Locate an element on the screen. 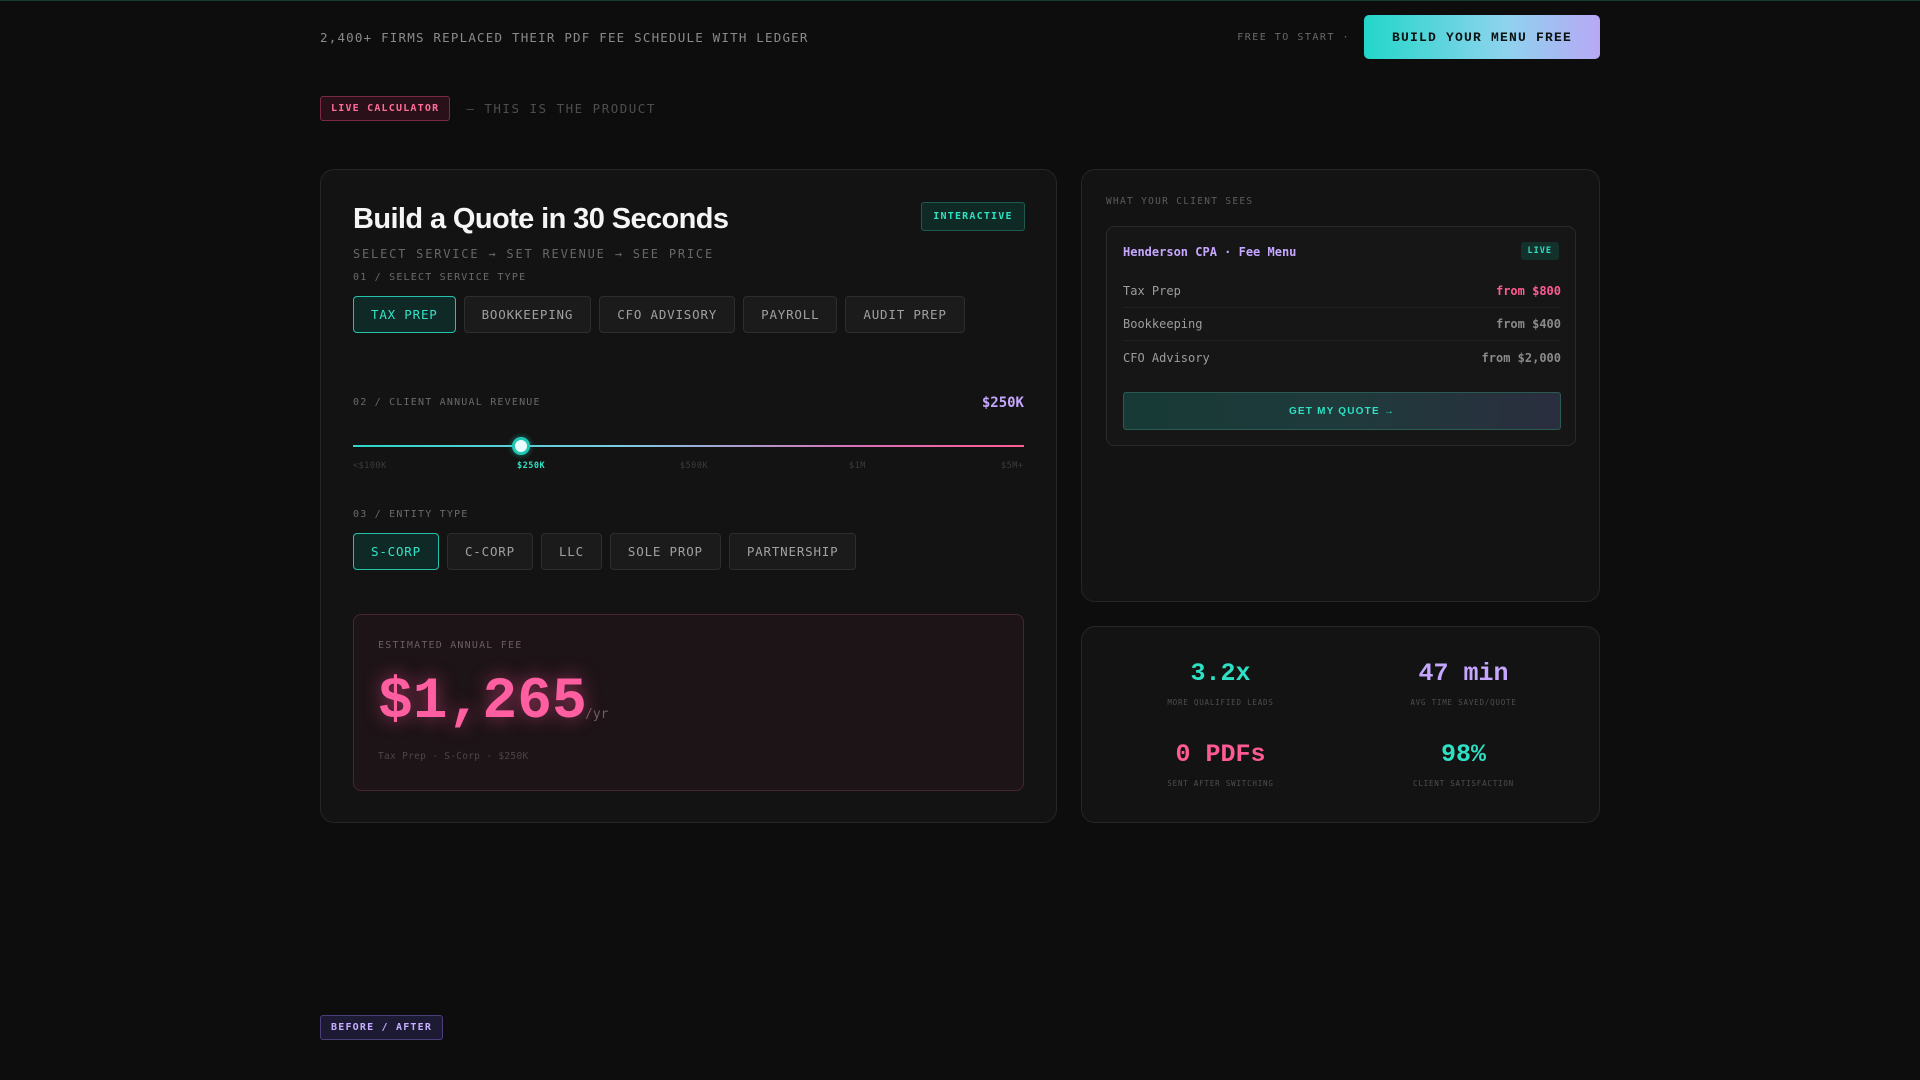 The height and width of the screenshot is (1080, 1920). client-preview-label: WHAT YOUR CLIENT SEES is located at coordinates (1180, 201).